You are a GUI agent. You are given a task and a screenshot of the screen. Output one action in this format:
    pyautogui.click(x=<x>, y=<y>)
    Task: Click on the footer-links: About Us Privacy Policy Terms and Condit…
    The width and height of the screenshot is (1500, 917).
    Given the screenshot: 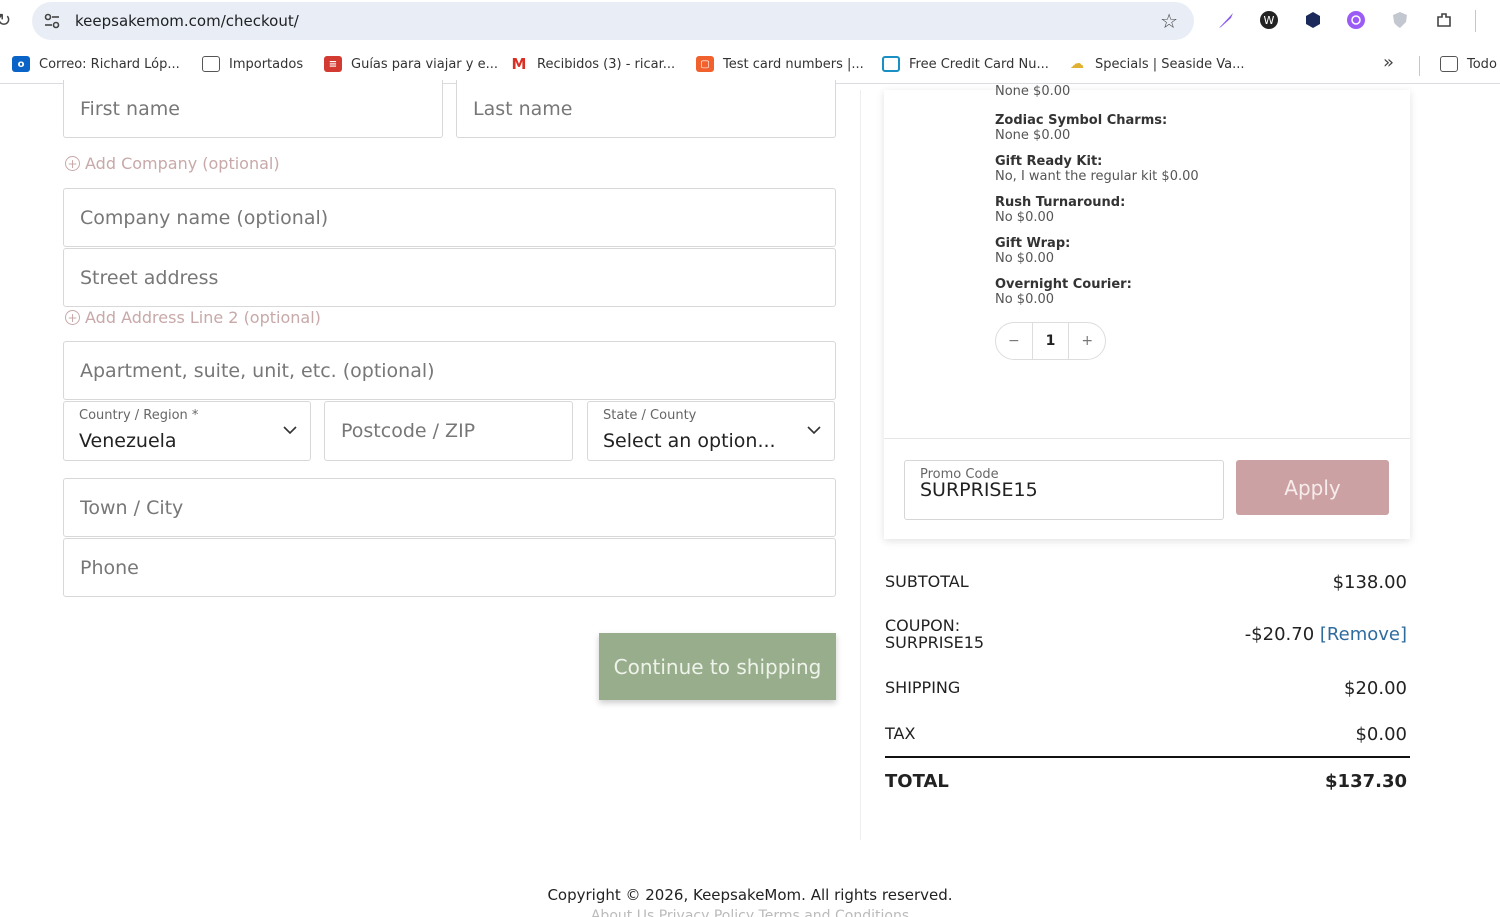 What is the action you would take?
    pyautogui.click(x=750, y=912)
    